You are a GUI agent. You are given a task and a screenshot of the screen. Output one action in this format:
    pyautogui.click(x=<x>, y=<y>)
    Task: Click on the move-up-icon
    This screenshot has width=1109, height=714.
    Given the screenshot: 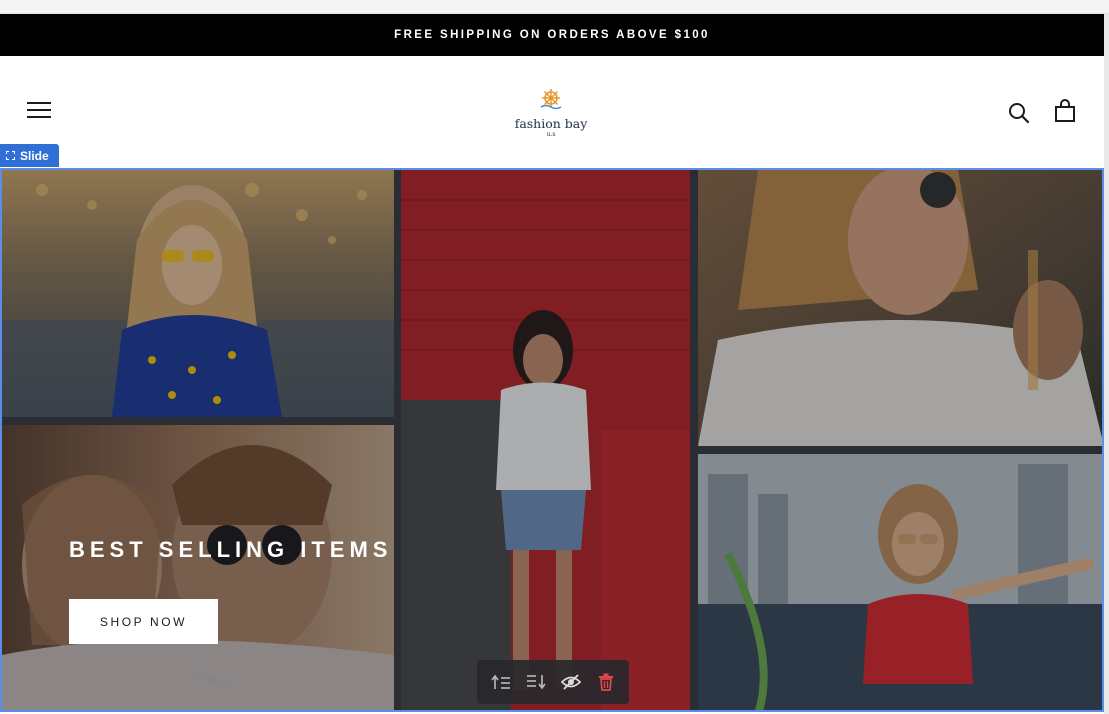 What is the action you would take?
    pyautogui.click(x=501, y=682)
    